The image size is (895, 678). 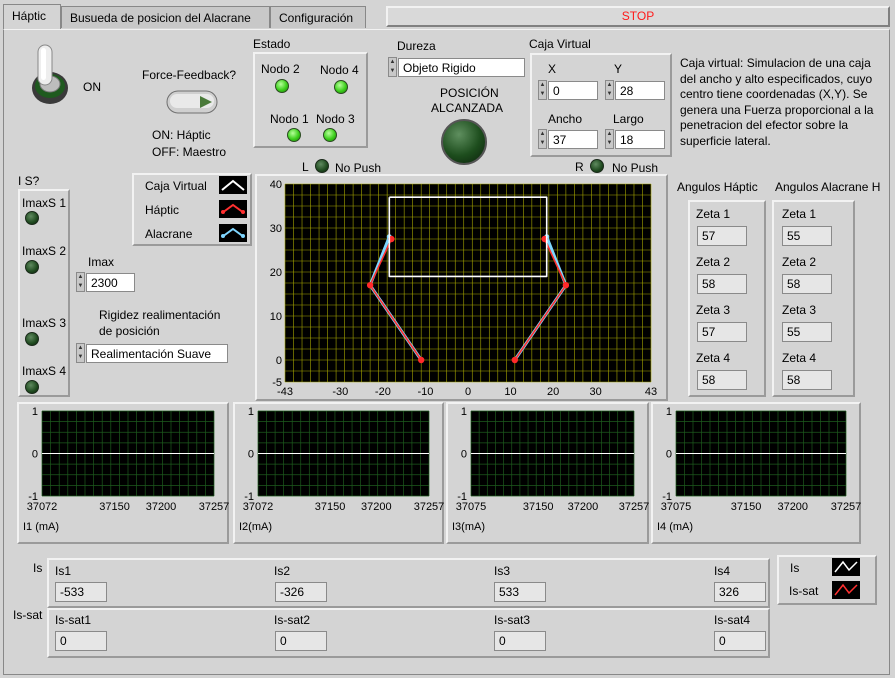 I want to click on is-sat1-value: 0, so click(x=81, y=641).